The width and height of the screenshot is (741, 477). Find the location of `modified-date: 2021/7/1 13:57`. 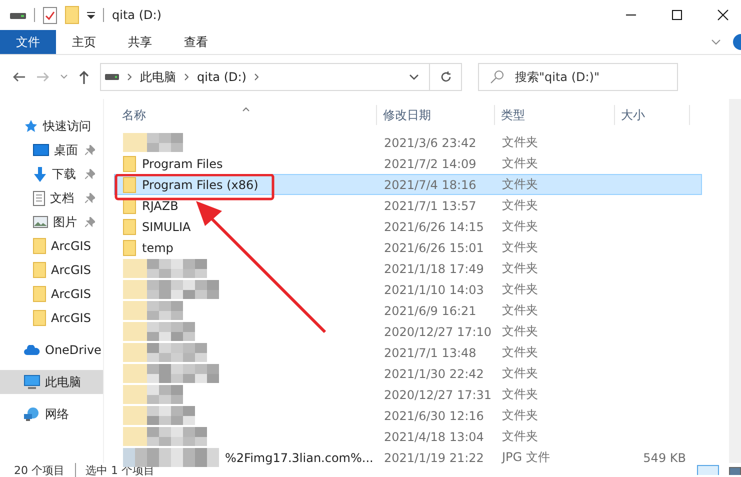

modified-date: 2021/7/1 13:57 is located at coordinates (430, 205).